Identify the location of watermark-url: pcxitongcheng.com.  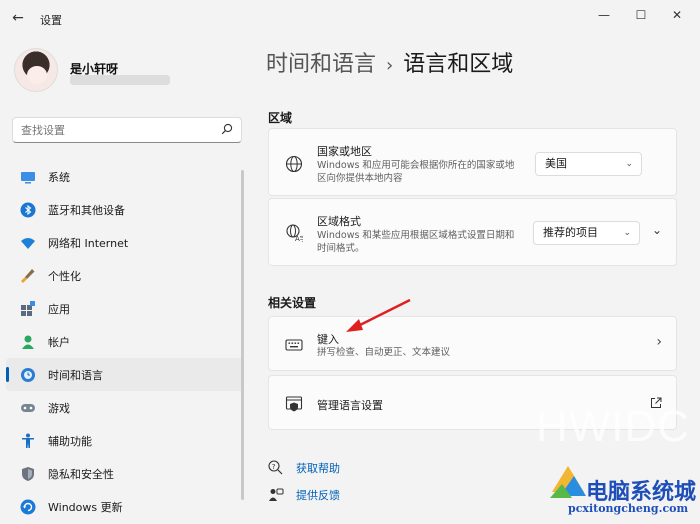
(628, 508).